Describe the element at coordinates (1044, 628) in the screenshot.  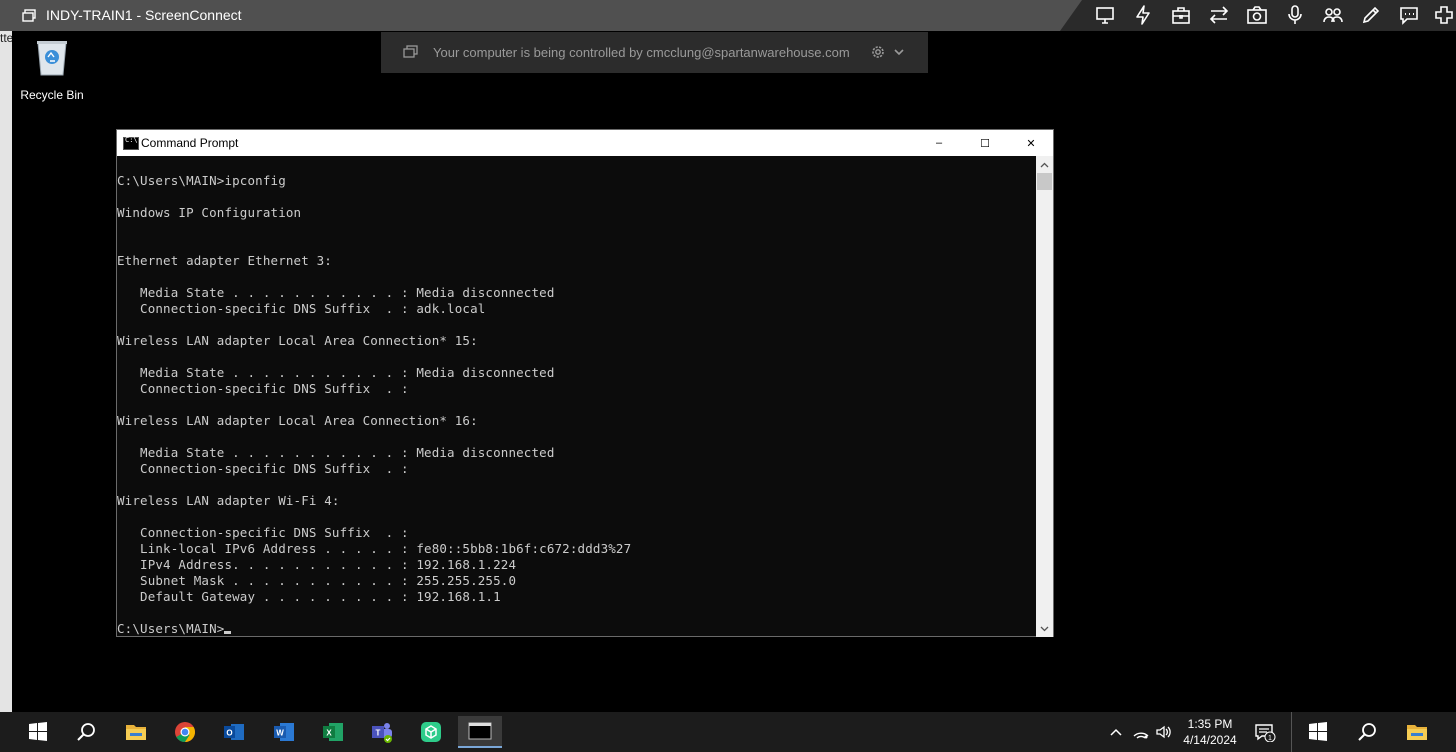
I see `scroll-down-arrow-icon` at that location.